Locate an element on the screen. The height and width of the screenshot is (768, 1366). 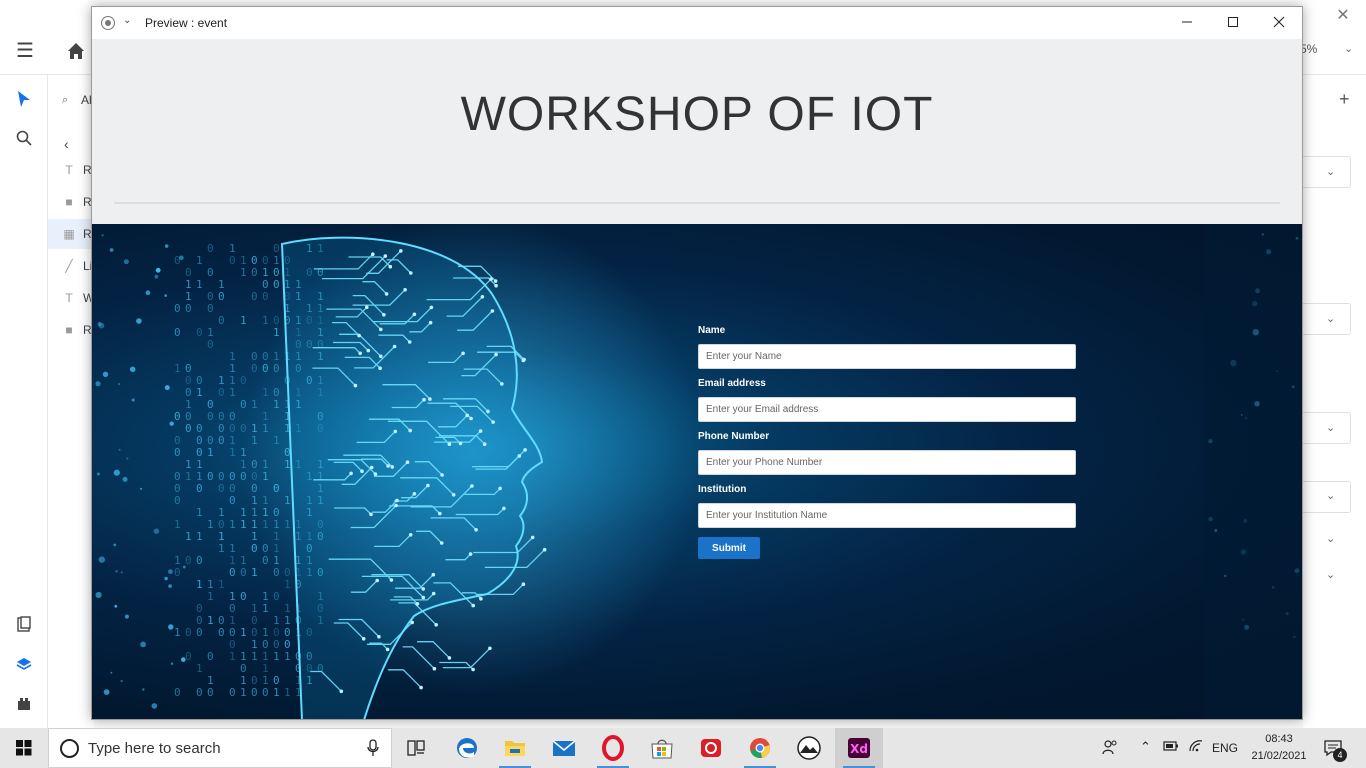
task-view-icon is located at coordinates (416, 748).